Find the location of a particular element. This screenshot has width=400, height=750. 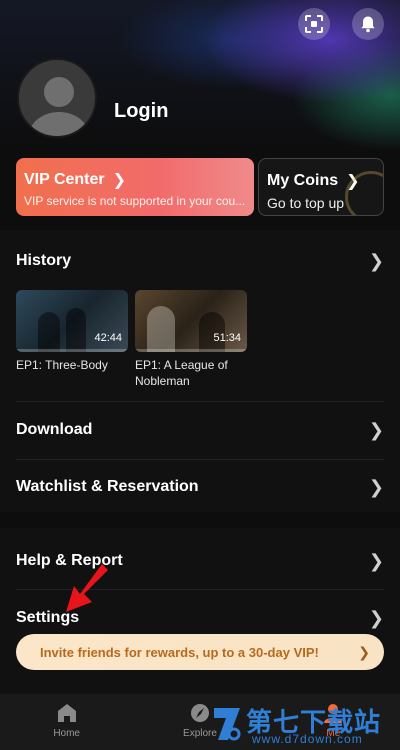

watermark: 第七下载站 www.d7down.com is located at coordinates (305, 725).